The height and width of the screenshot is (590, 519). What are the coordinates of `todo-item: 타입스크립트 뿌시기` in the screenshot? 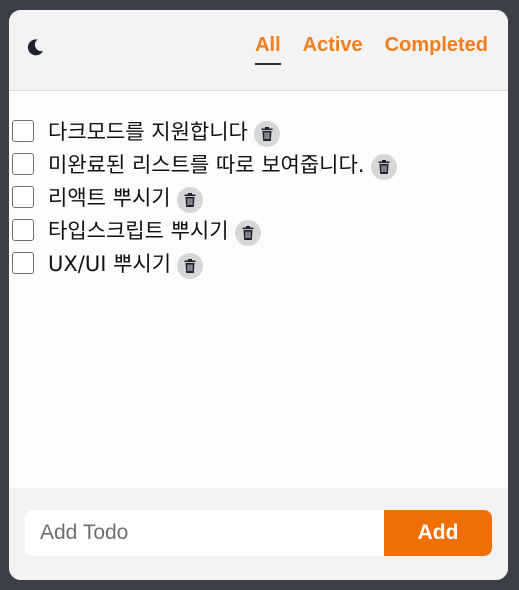 It's located at (203, 229).